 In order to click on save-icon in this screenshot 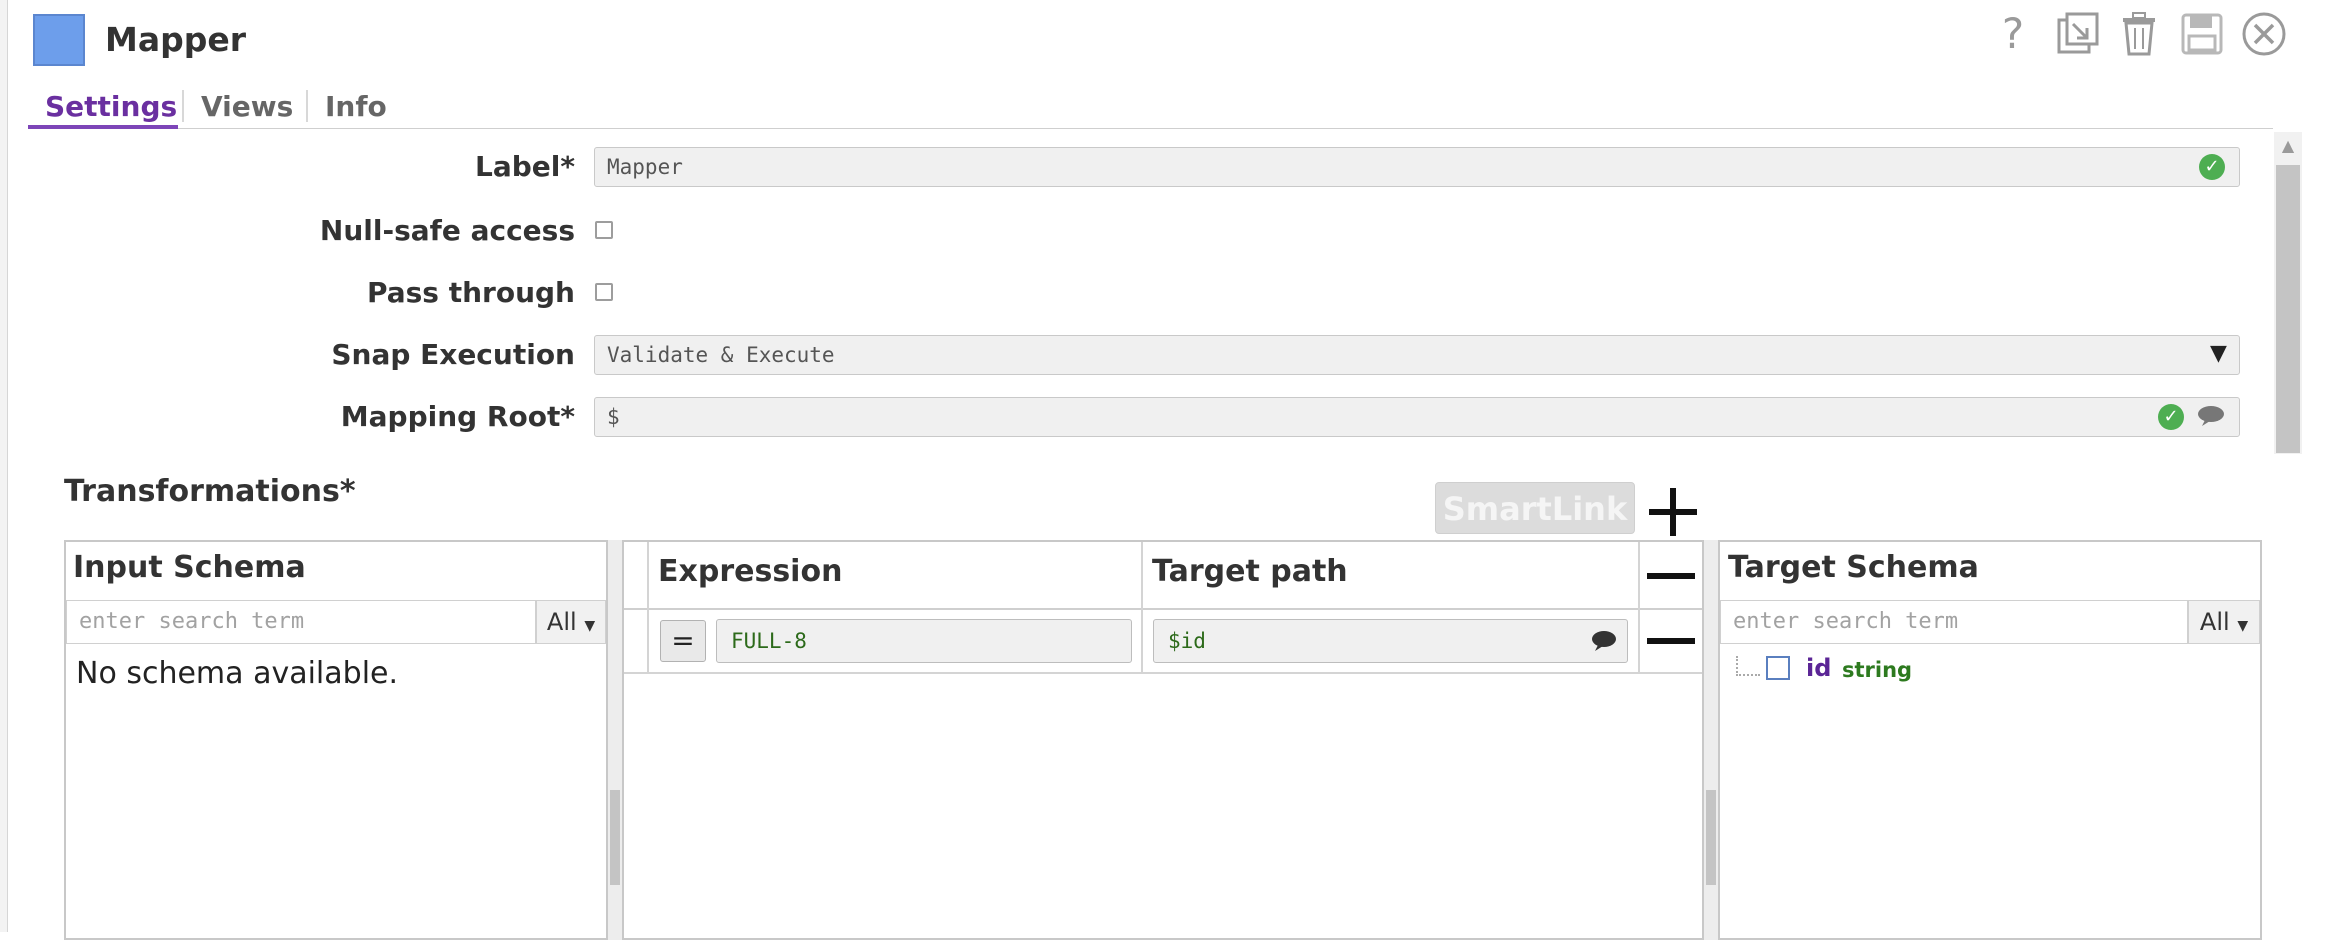, I will do `click(2202, 34)`.